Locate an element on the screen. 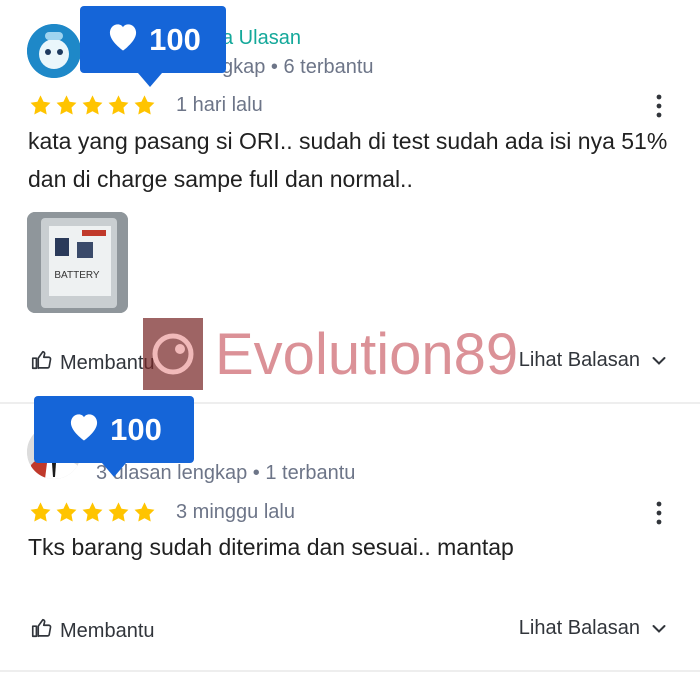 The height and width of the screenshot is (700, 700). watermark: Evolution89 is located at coordinates (353, 354).